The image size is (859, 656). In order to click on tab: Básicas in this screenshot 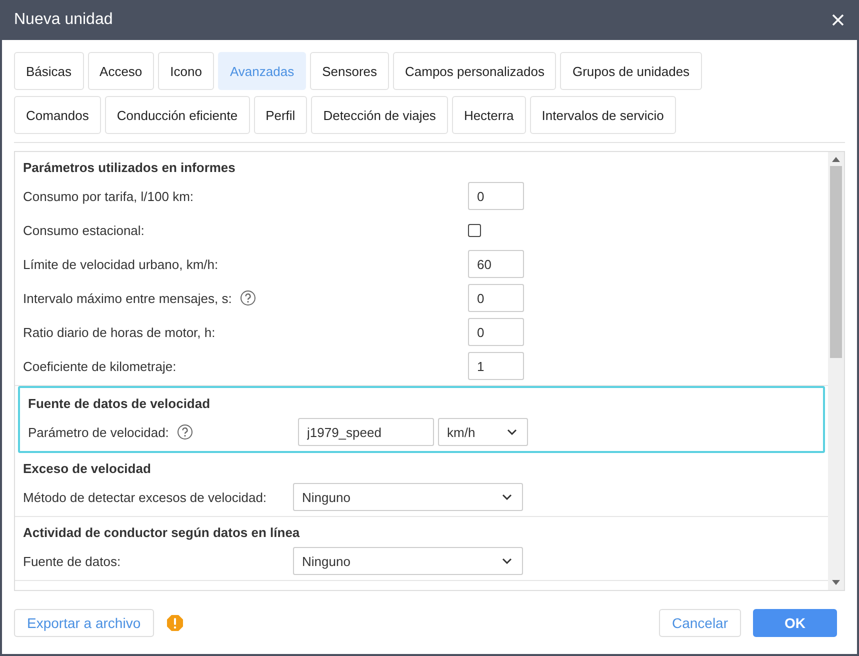, I will do `click(49, 71)`.